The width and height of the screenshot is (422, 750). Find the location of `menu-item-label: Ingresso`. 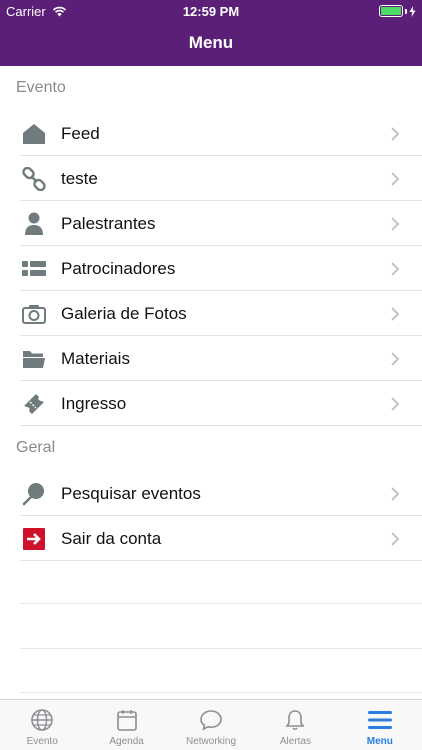

menu-item-label: Ingresso is located at coordinates (94, 403).